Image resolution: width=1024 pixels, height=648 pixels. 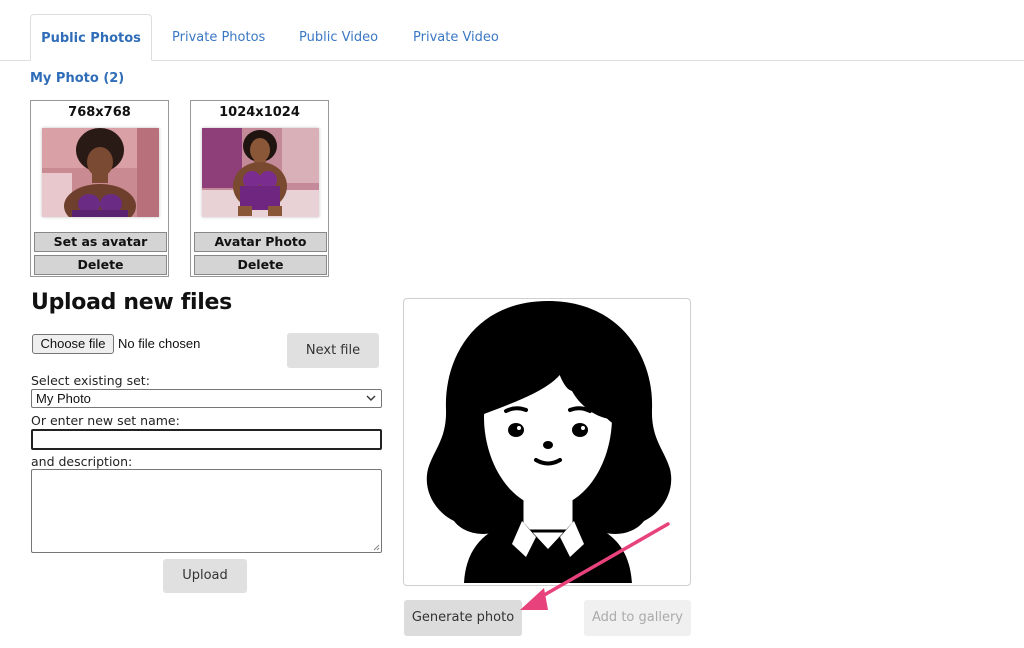 What do you see at coordinates (63, 398) in the screenshot?
I see `set-select-value: My Photo` at bounding box center [63, 398].